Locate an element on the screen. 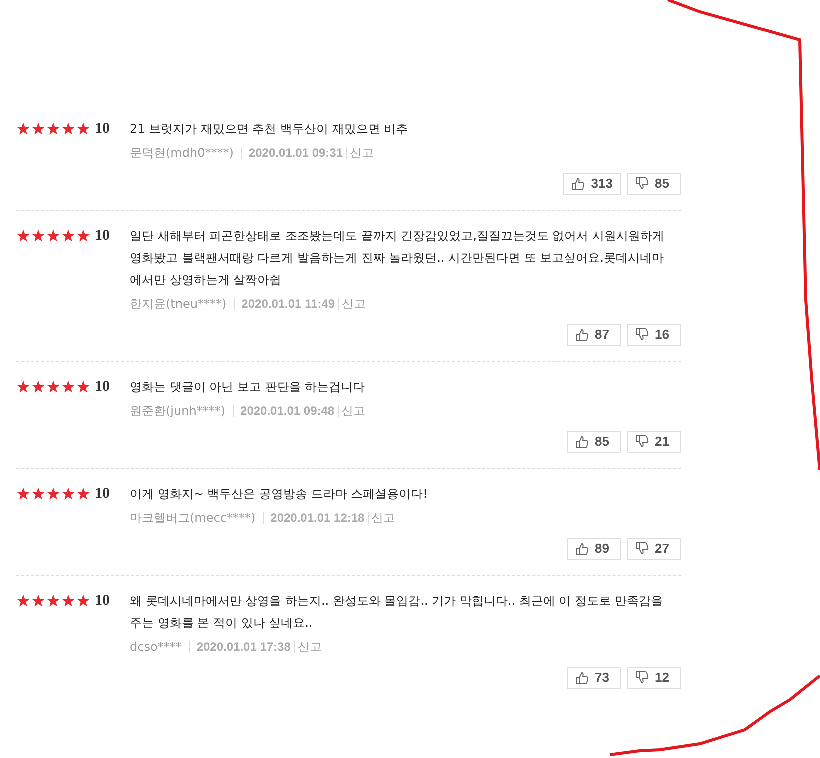 Image resolution: width=820 pixels, height=758 pixels. author-name: dcso**** is located at coordinates (156, 647).